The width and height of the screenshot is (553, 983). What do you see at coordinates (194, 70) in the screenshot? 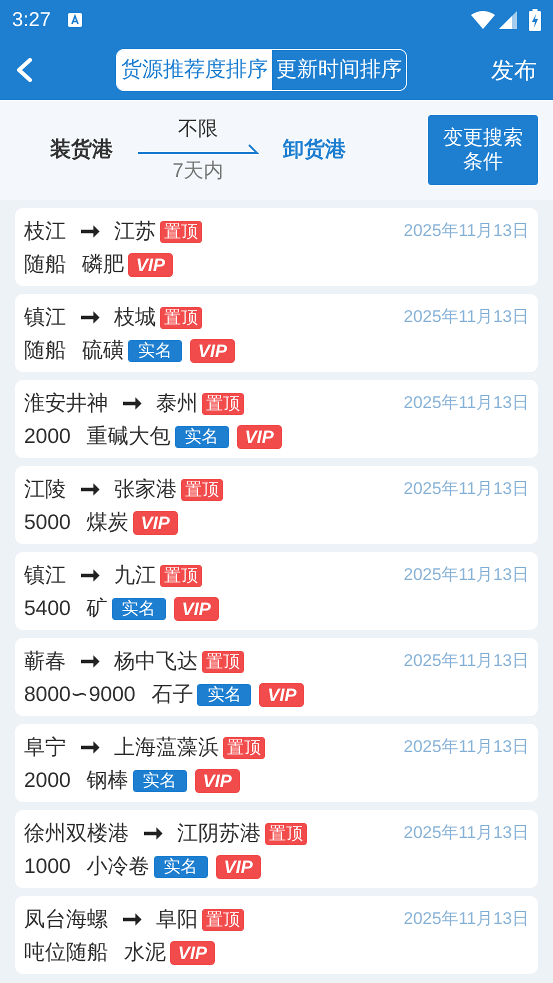
I see `sort-tab: 货源推荐度排序` at bounding box center [194, 70].